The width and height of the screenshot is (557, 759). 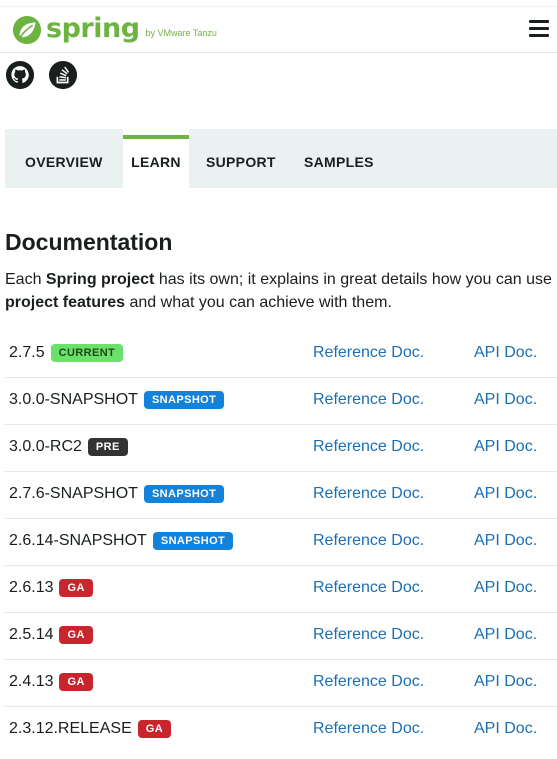 What do you see at coordinates (281, 730) in the screenshot?
I see `release-row: 2.3.12.RELEASE GA Reference Doc. API Doc.` at bounding box center [281, 730].